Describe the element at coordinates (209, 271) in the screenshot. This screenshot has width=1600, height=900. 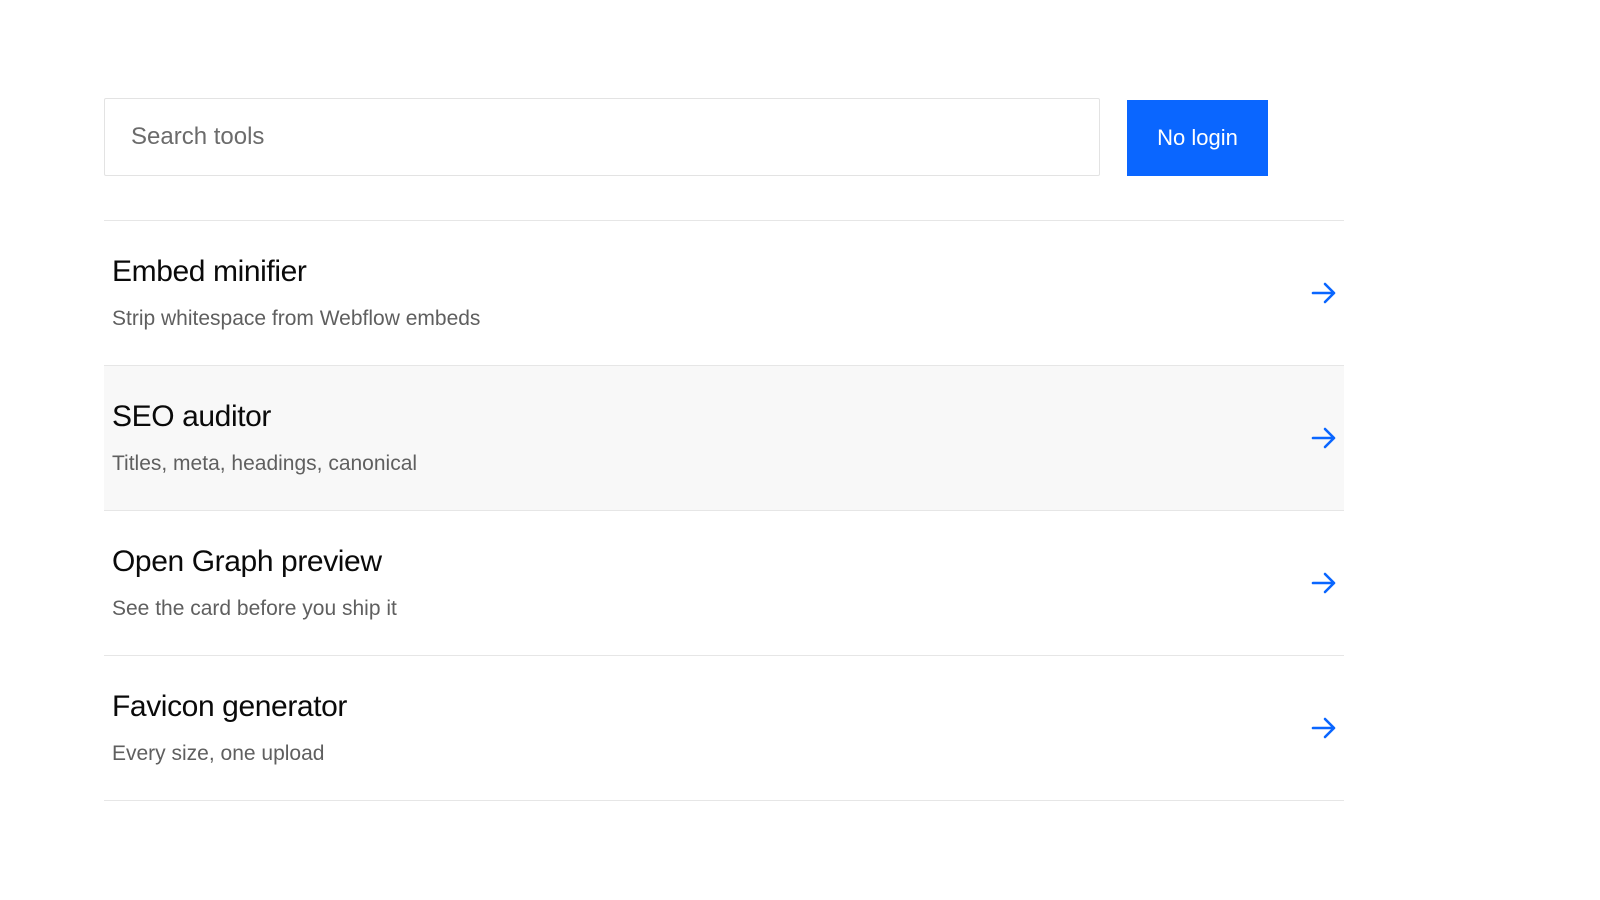
I see `tool-title: Embed minifier` at that location.